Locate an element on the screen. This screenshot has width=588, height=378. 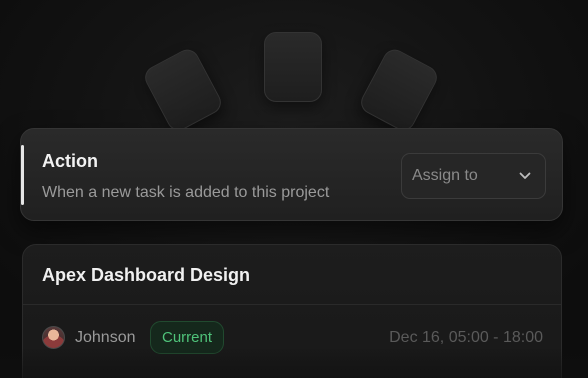
chevron-down-icon is located at coordinates (525, 175).